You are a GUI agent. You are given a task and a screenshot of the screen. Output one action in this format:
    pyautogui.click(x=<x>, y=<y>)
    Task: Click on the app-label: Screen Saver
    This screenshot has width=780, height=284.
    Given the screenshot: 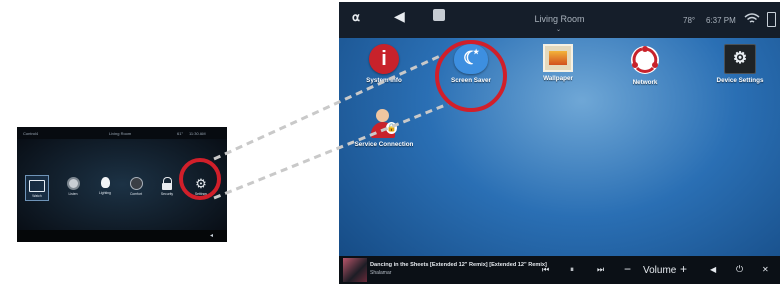 What is the action you would take?
    pyautogui.click(x=471, y=80)
    